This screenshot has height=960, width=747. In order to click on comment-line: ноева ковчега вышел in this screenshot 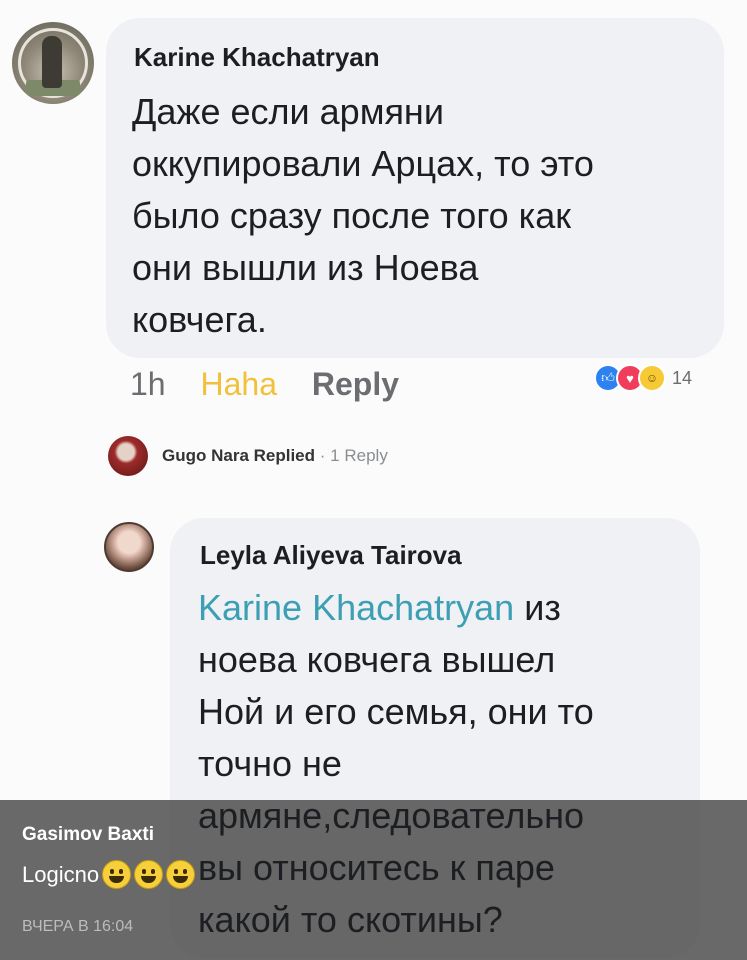, I will do `click(377, 659)`.